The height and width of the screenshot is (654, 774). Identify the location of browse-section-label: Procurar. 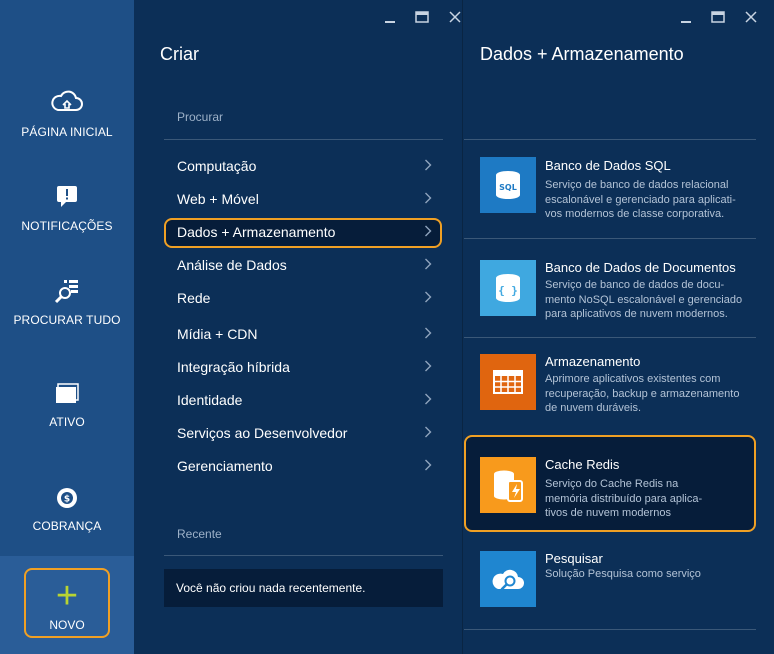
(200, 117).